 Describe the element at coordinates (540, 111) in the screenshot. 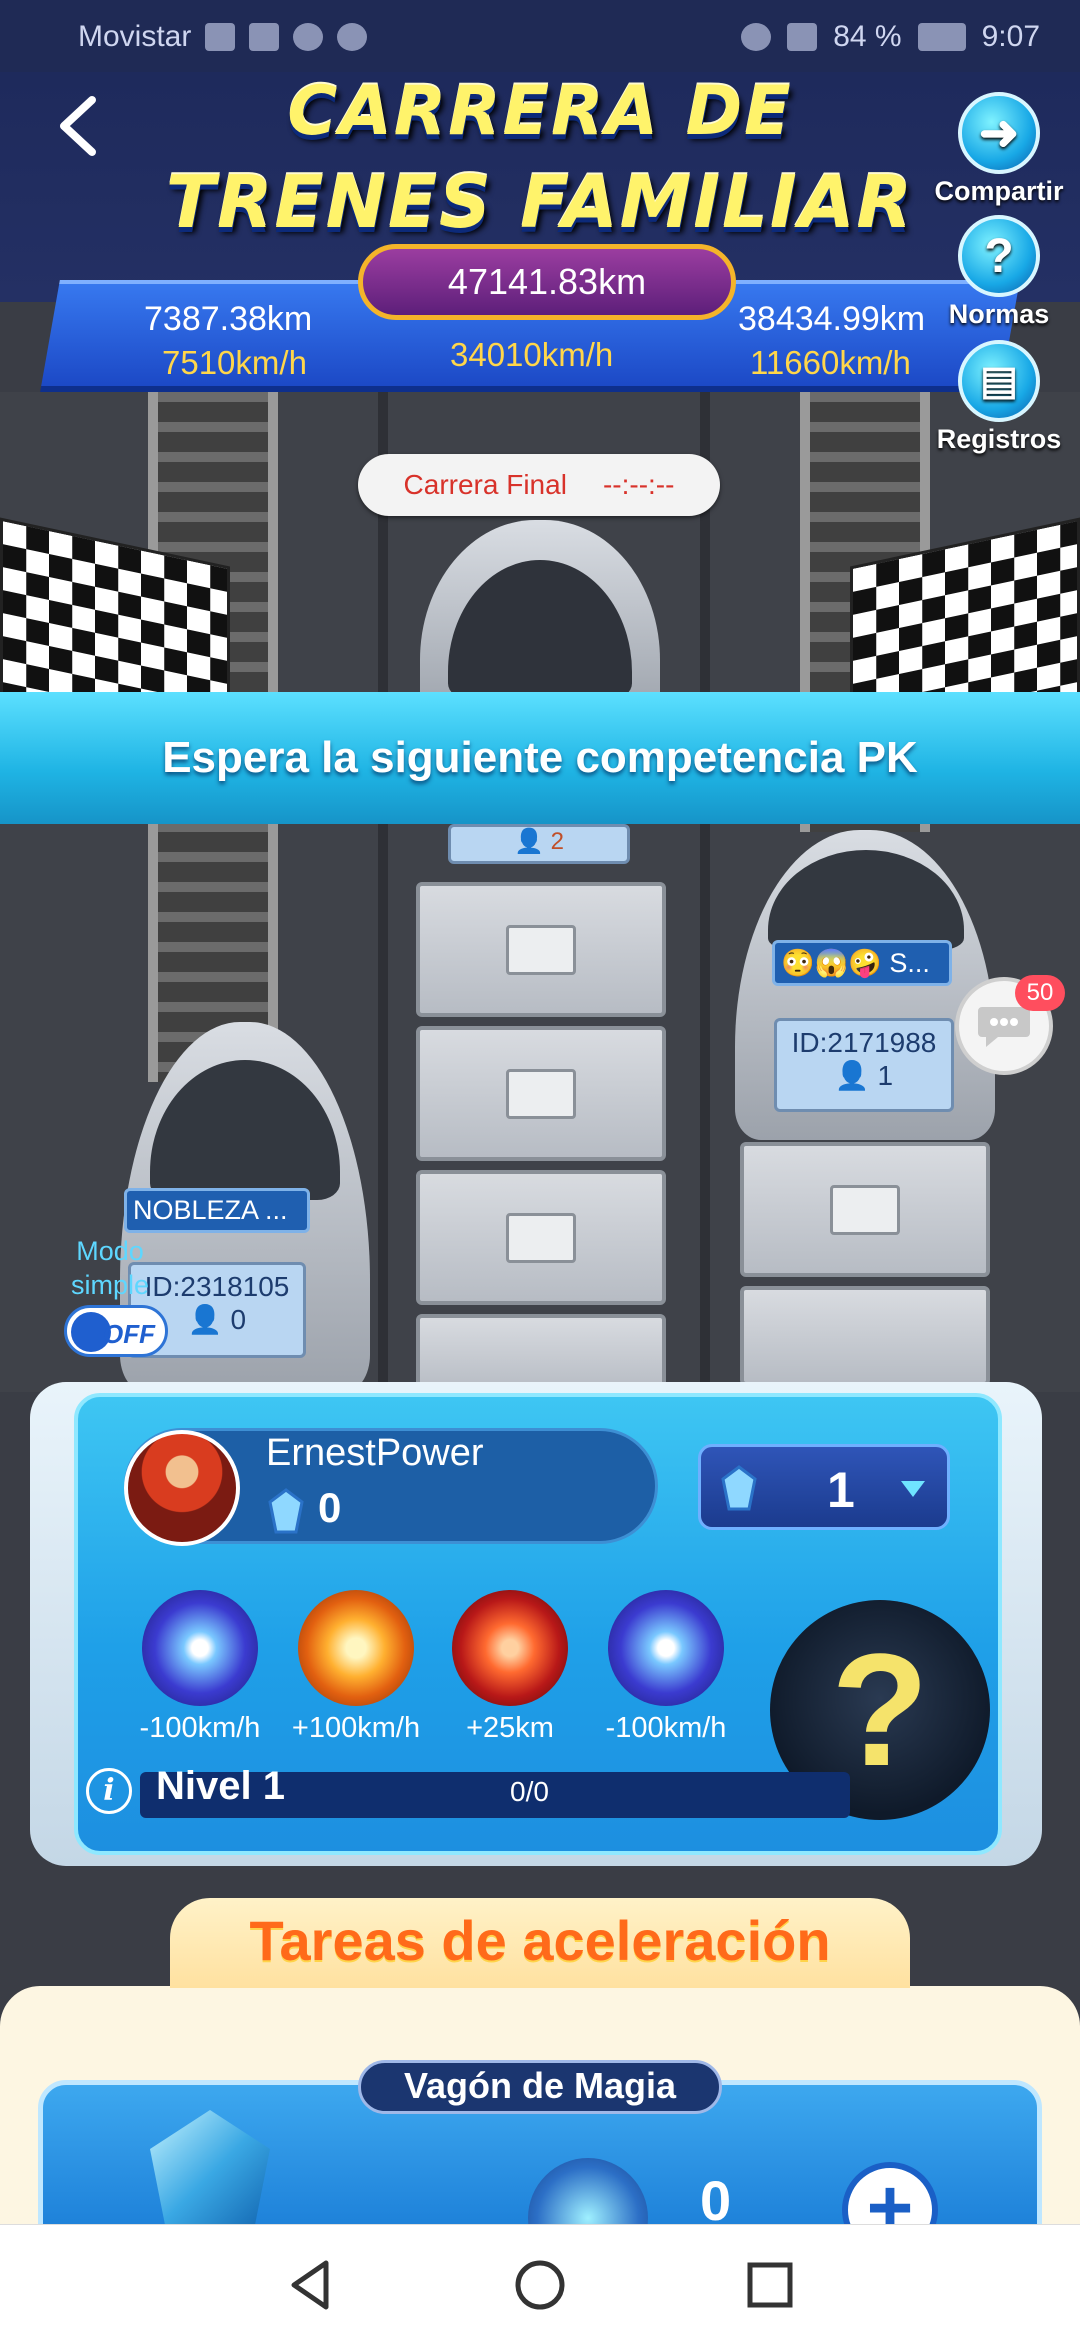

I see `page-title-line1: CARRERA DE` at that location.